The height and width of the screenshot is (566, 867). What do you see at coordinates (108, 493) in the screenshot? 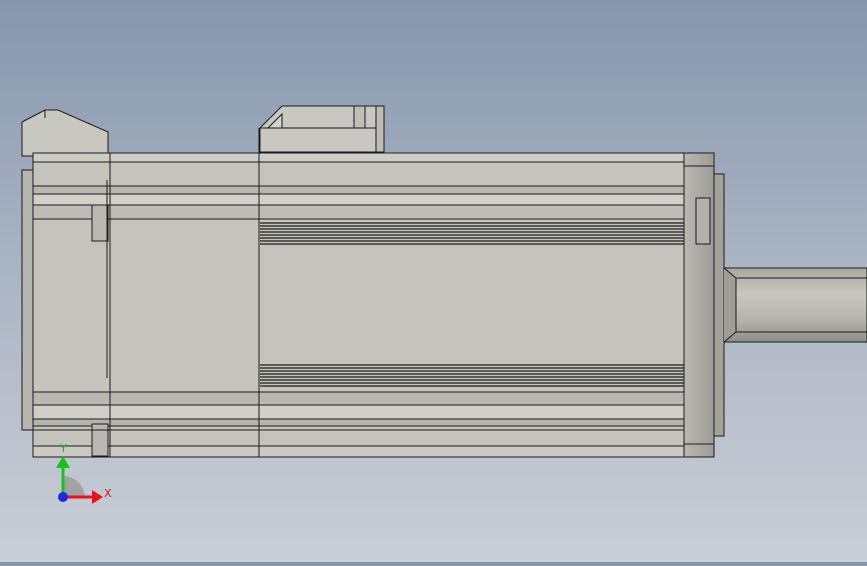
I see `x-axis-label: X` at bounding box center [108, 493].